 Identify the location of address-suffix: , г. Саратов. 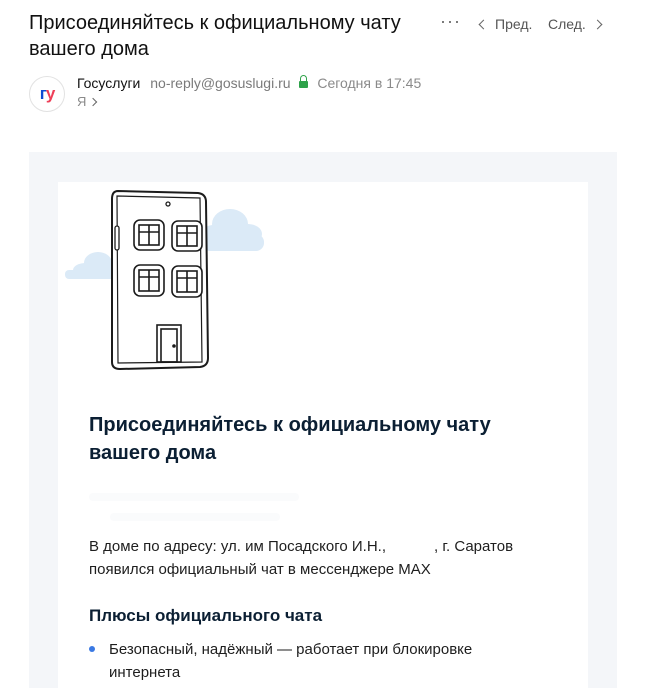
(474, 546).